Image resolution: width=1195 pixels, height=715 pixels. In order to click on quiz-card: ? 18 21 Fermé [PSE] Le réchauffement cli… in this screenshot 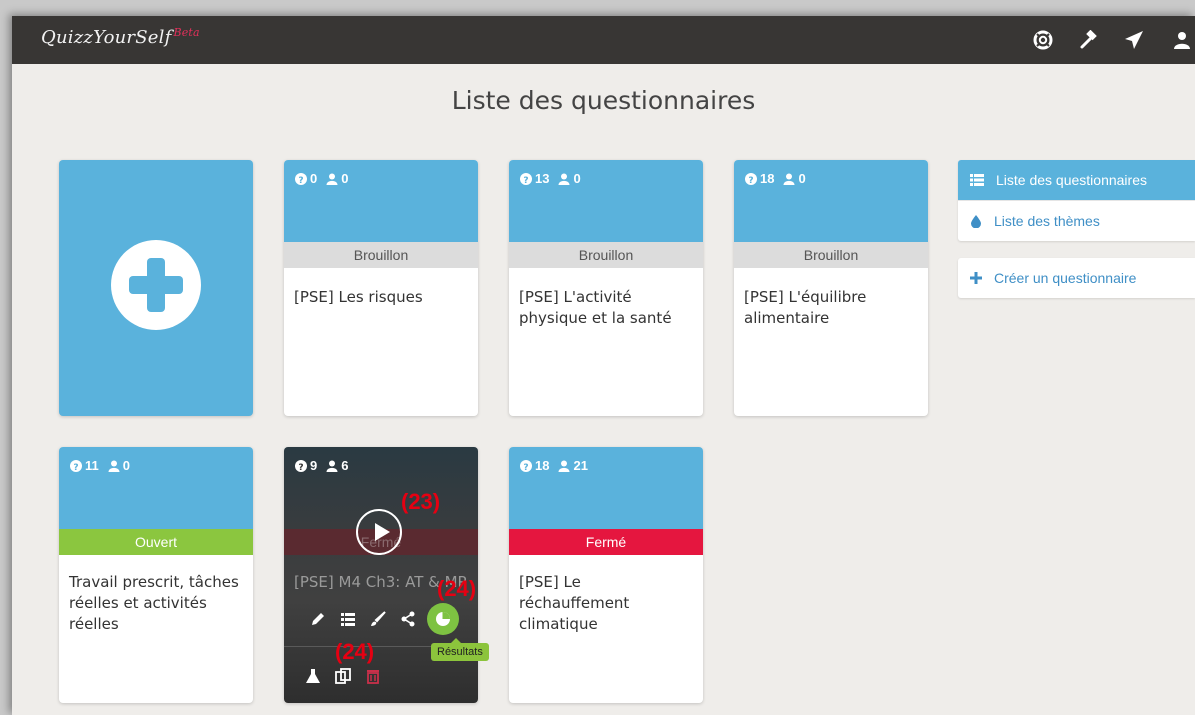, I will do `click(606, 575)`.